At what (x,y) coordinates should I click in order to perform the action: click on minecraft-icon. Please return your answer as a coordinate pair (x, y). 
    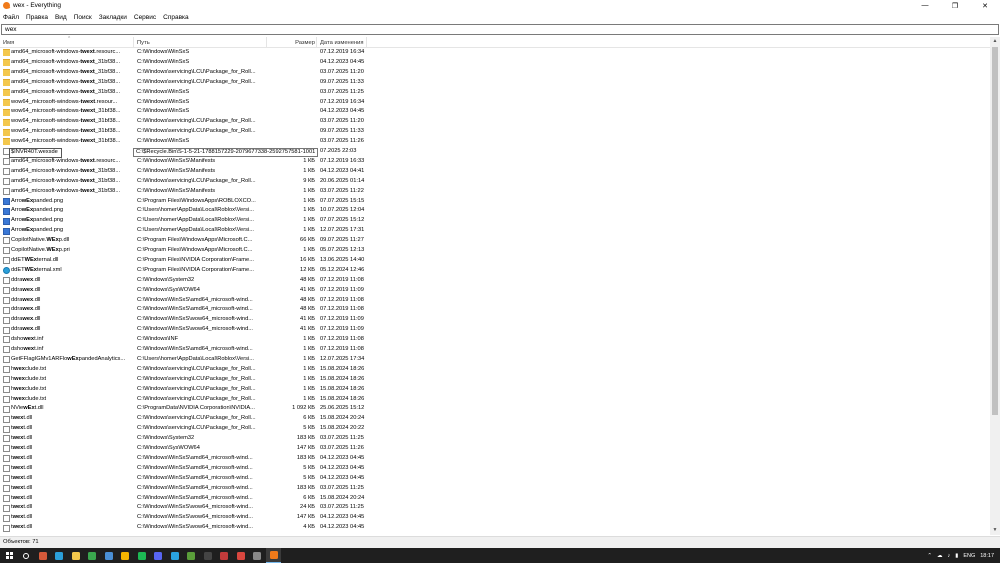
    Looking at the image, I should click on (191, 555).